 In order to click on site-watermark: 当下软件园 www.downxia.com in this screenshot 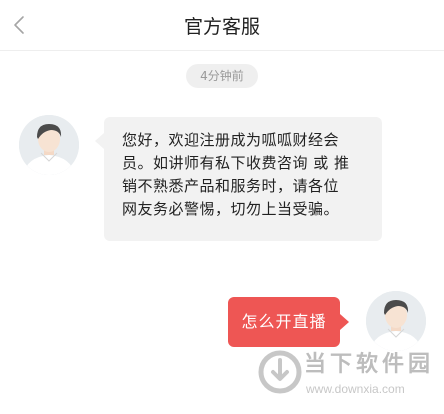, I will do `click(348, 377)`.